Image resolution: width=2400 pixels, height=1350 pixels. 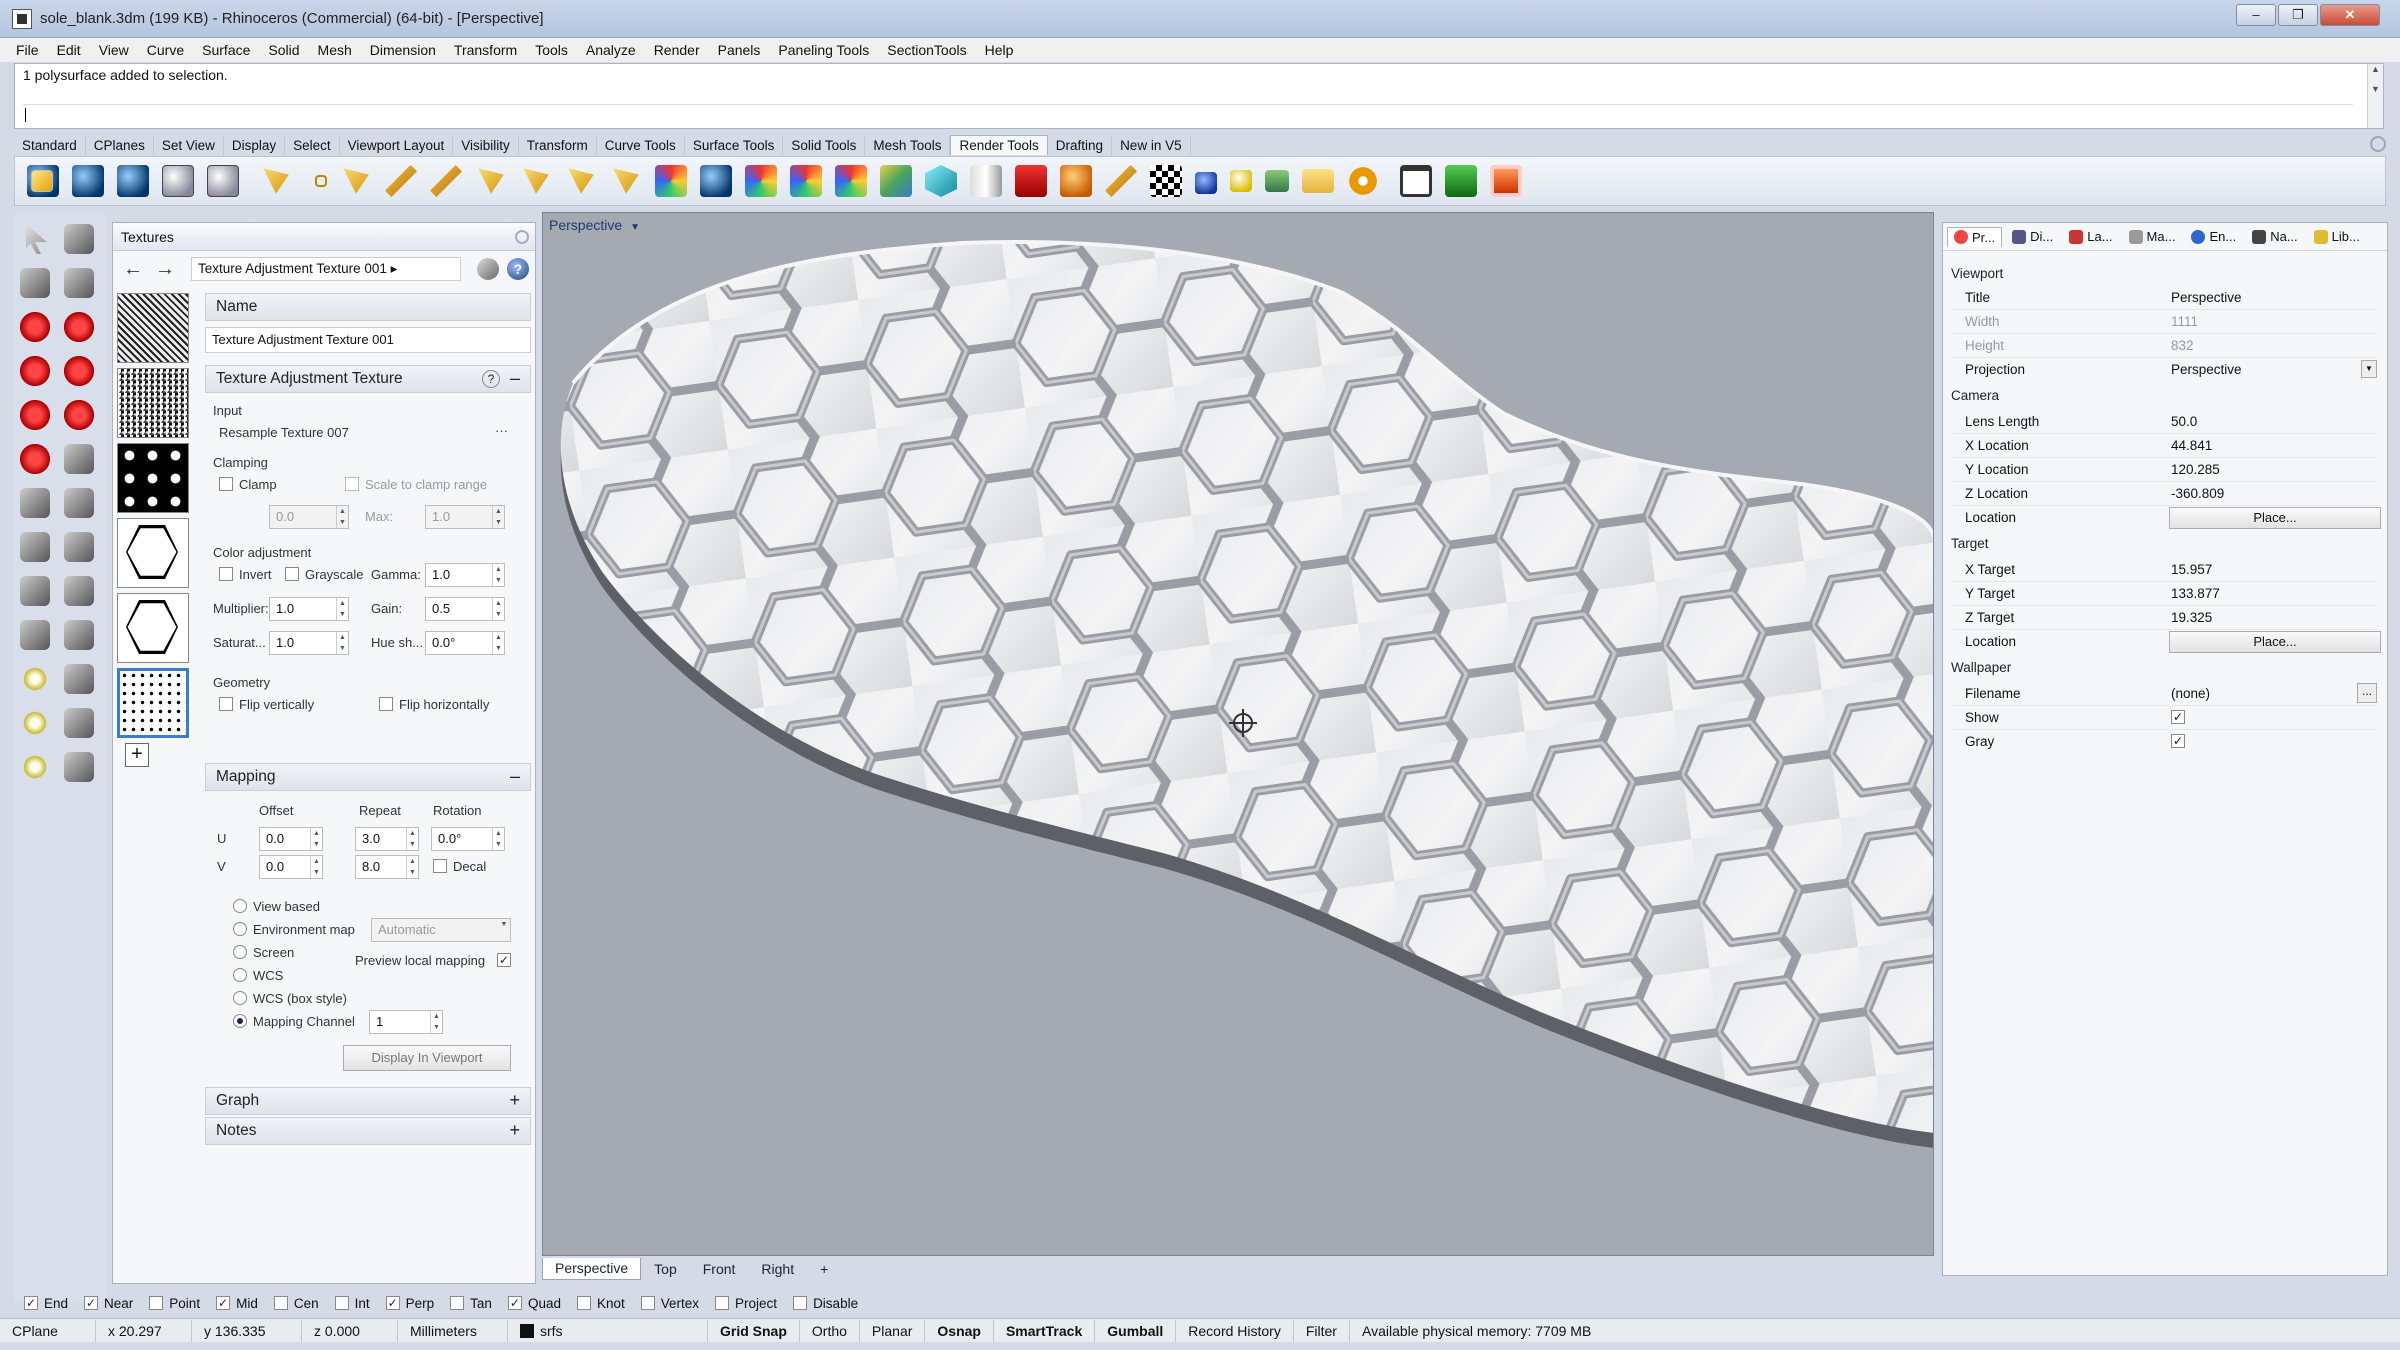 I want to click on osnap-project: Project, so click(x=746, y=1303).